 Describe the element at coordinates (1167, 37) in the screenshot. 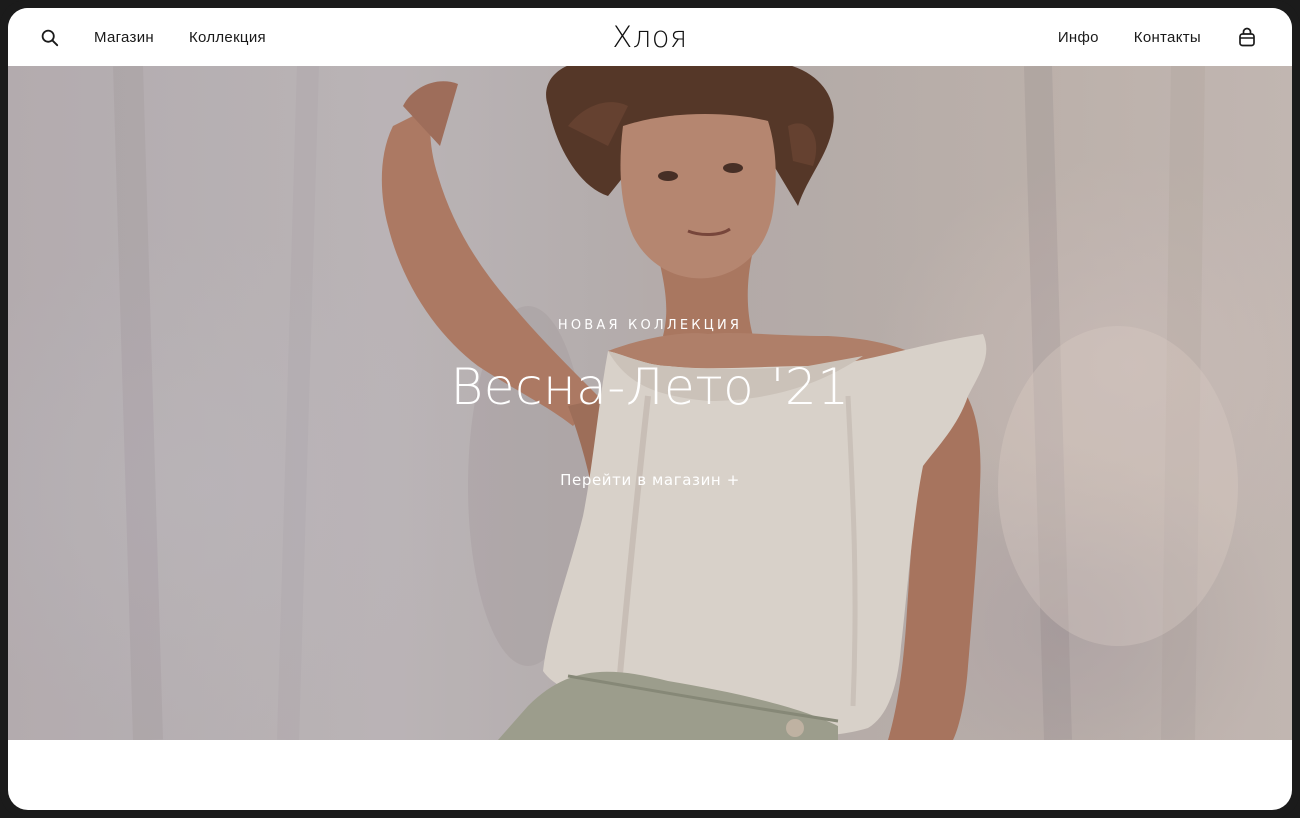

I see `nav-contacts-link: Контакты` at that location.